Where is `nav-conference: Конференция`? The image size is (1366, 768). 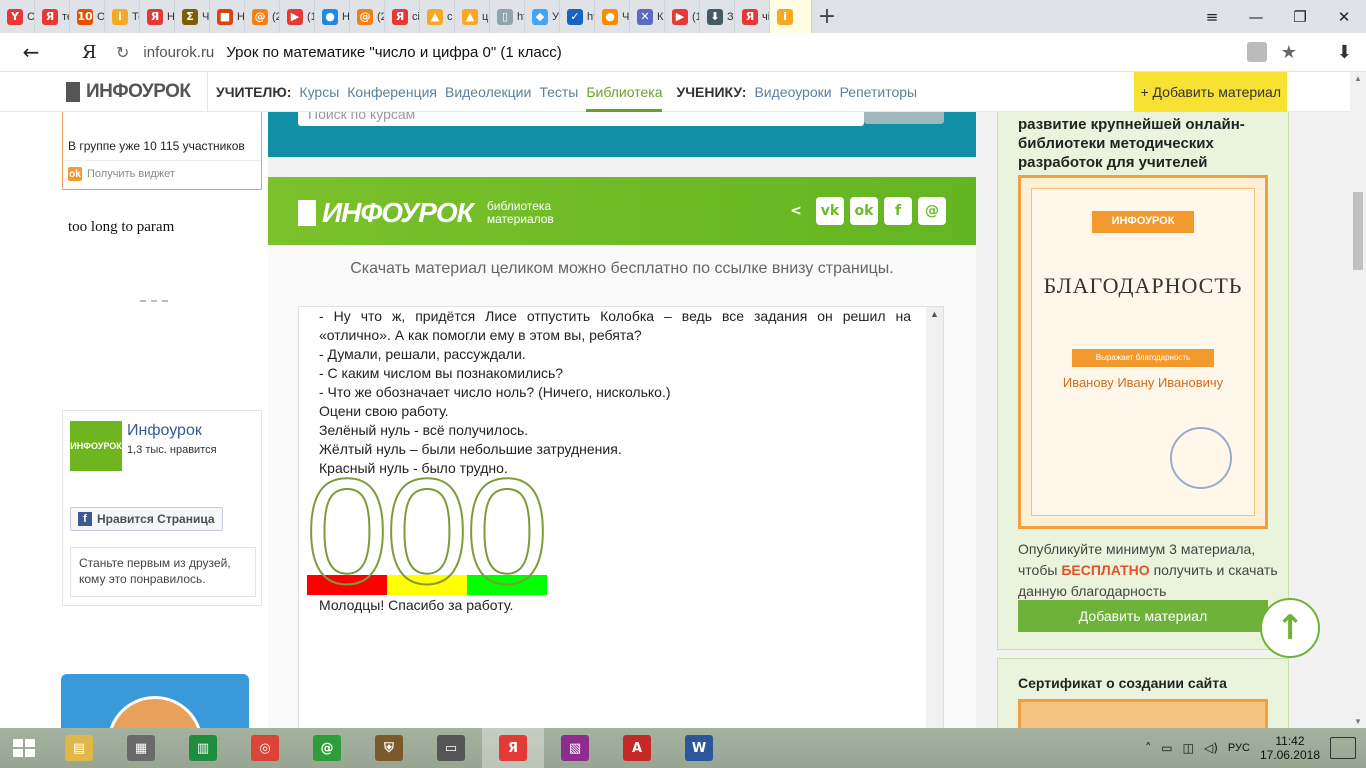 nav-conference: Конференция is located at coordinates (392, 92).